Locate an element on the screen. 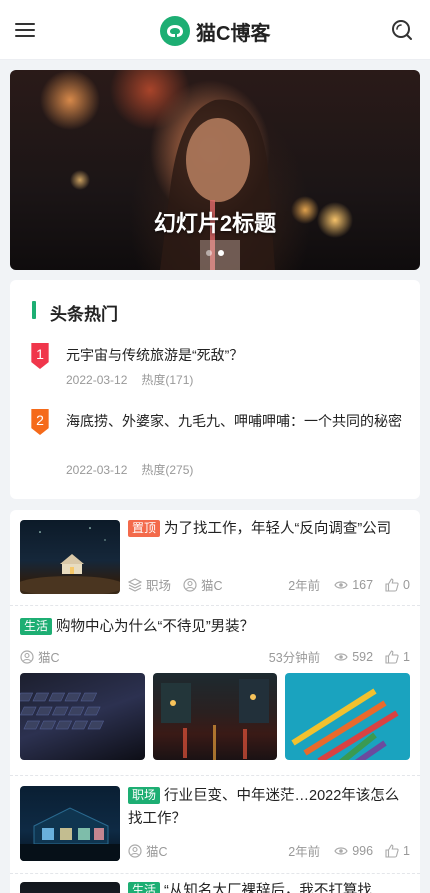 Image resolution: width=430 pixels, height=893 pixels. article-title: 为了找工作，年轻人“反向调查”公司 is located at coordinates (277, 529).